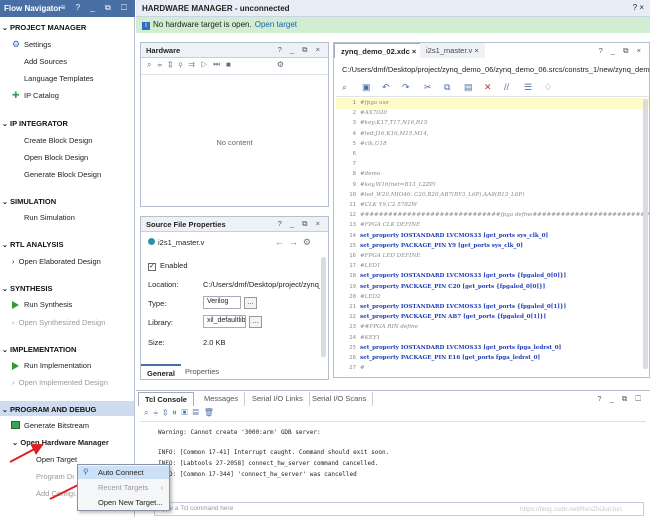  I want to click on sfp-nav-icons: ←→⚙, so click(295, 242).